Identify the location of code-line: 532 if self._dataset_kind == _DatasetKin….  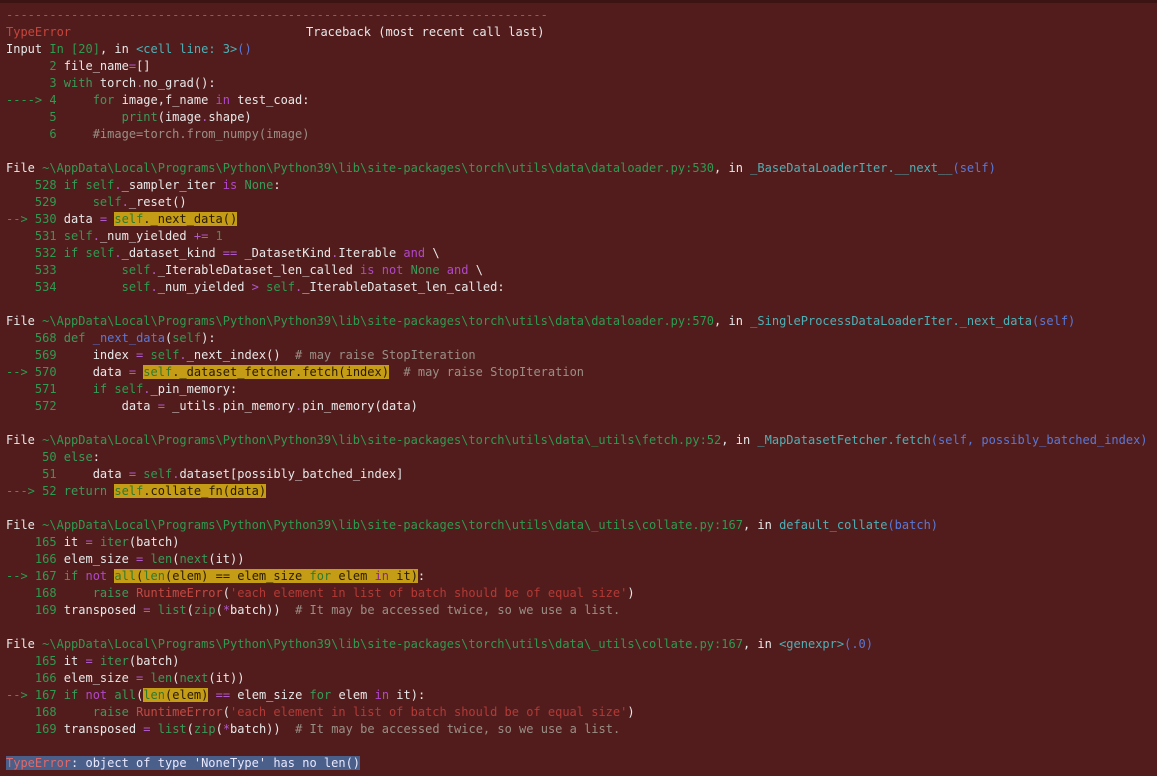
(223, 253).